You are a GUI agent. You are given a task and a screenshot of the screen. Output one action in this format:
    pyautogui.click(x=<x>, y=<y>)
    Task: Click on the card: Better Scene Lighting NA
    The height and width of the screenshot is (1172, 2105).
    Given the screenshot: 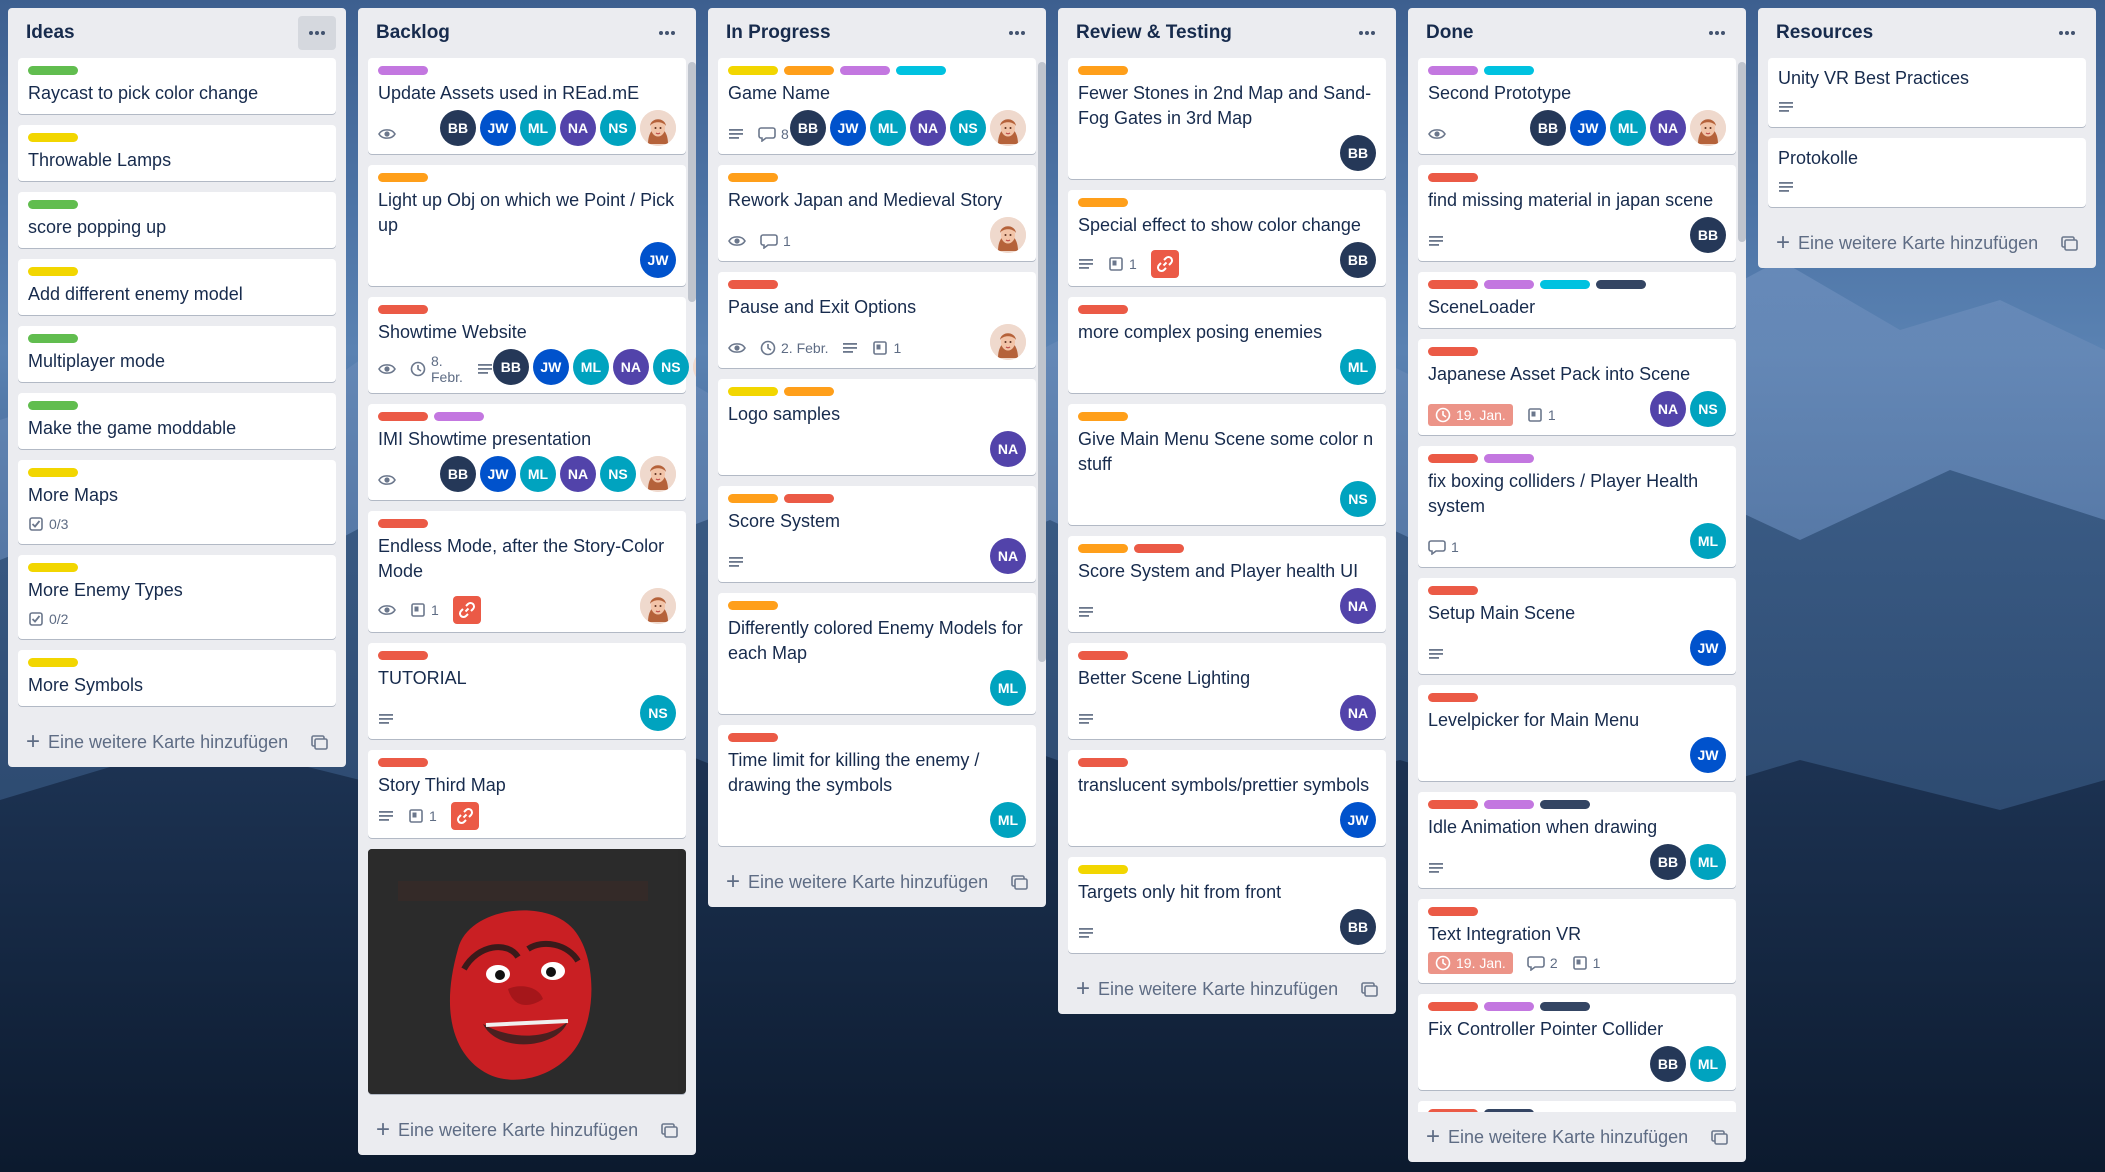 What is the action you would take?
    pyautogui.click(x=1227, y=691)
    